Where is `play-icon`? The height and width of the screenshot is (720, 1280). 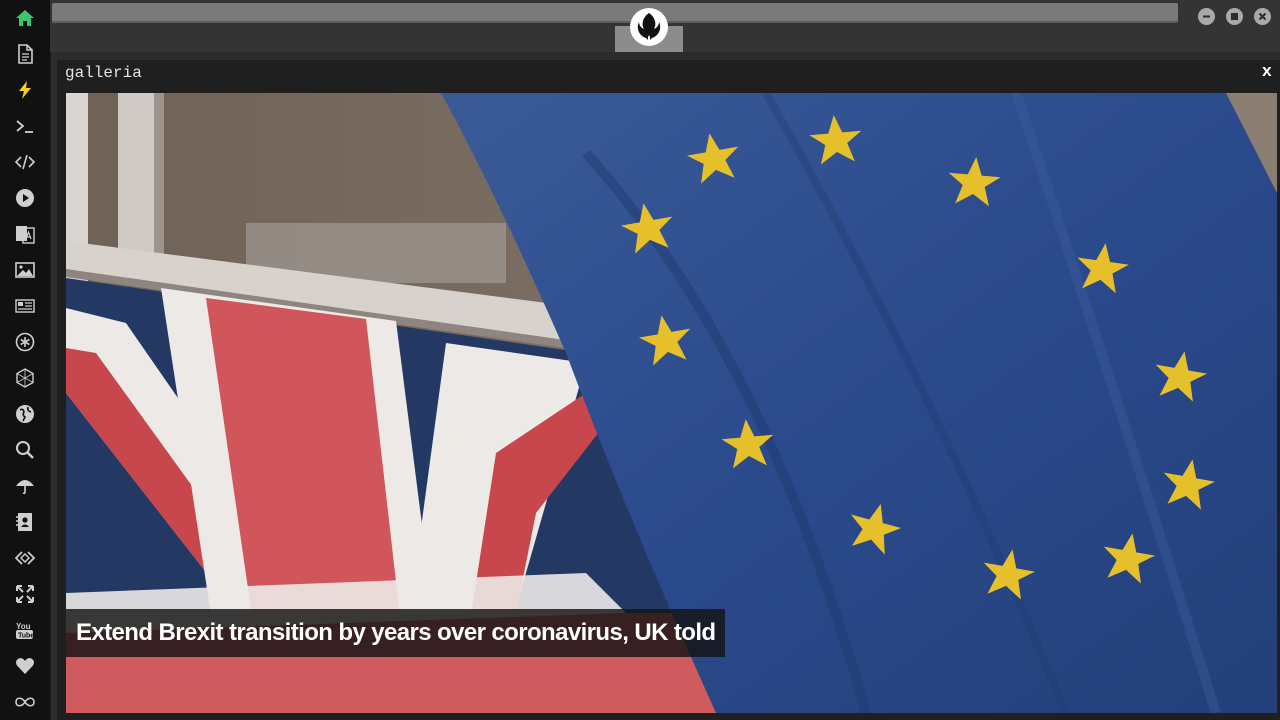
play-icon is located at coordinates (25, 198).